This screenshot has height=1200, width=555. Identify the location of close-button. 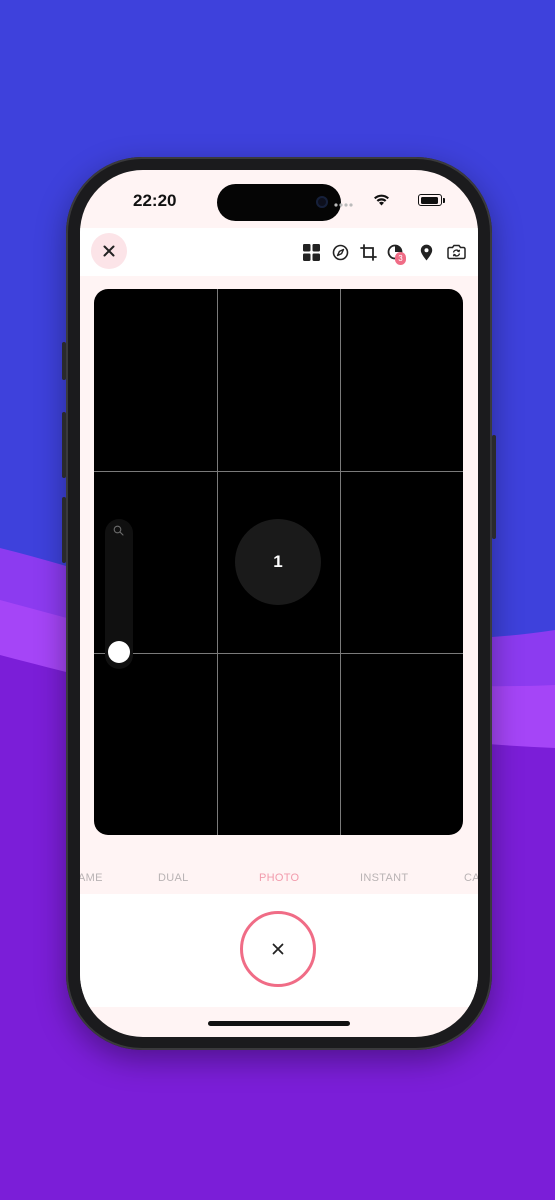
(109, 251).